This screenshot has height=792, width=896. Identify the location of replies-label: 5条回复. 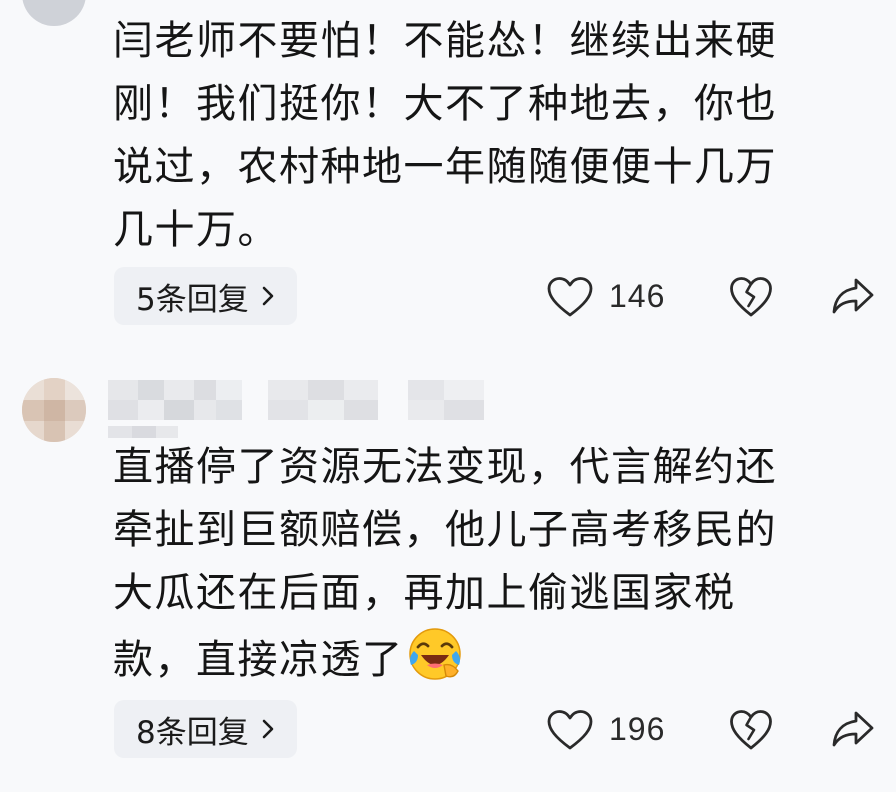
(192, 299).